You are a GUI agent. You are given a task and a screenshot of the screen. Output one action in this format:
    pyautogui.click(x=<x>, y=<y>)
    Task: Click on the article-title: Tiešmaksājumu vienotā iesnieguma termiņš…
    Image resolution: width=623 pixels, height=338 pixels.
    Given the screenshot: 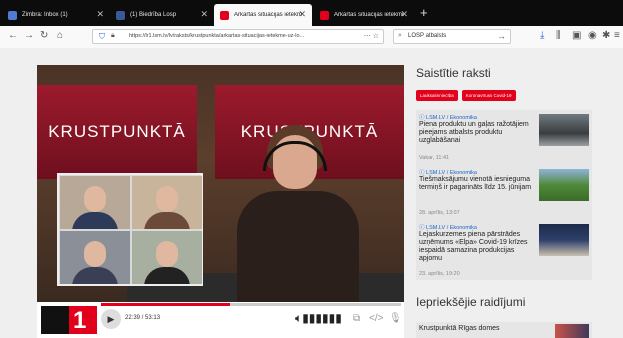 What is the action you would take?
    pyautogui.click(x=478, y=184)
    